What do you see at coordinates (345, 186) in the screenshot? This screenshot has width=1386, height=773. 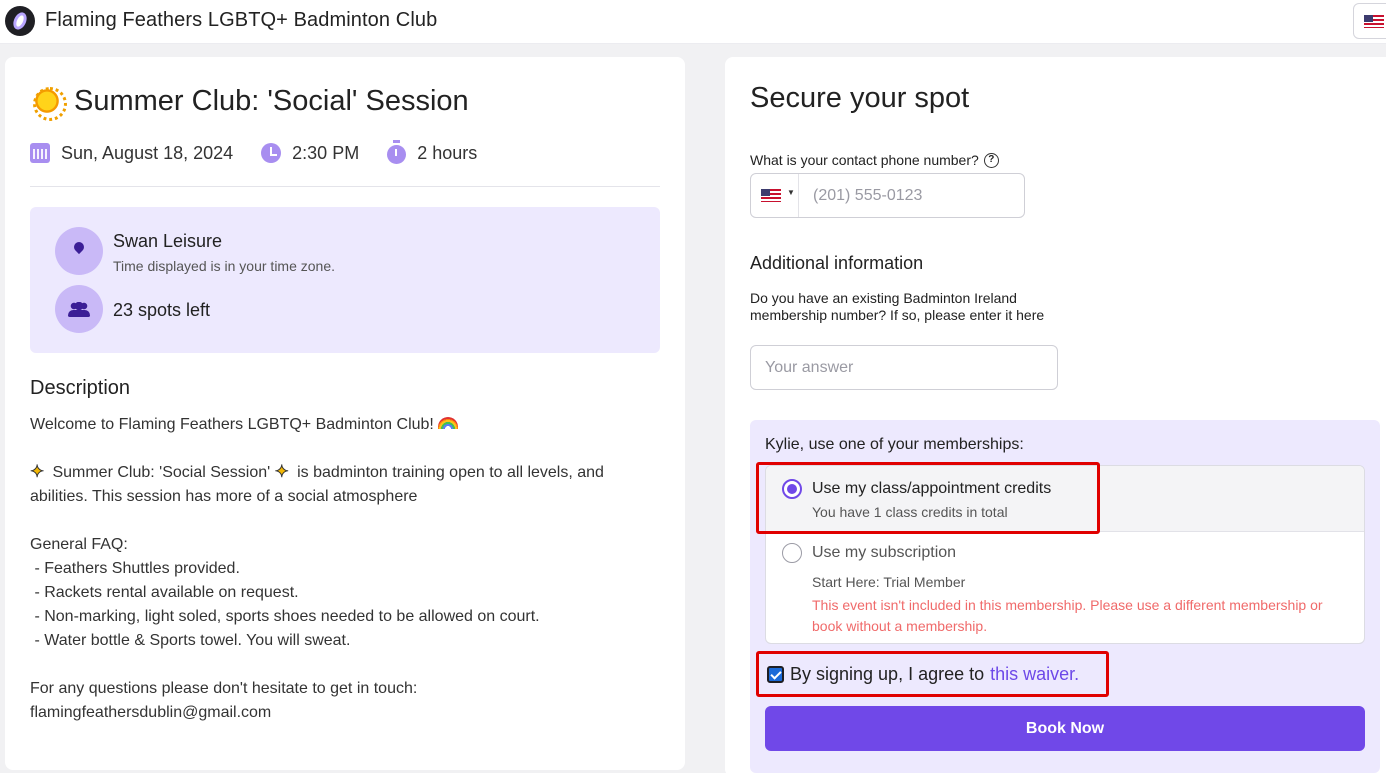 I see `divider` at bounding box center [345, 186].